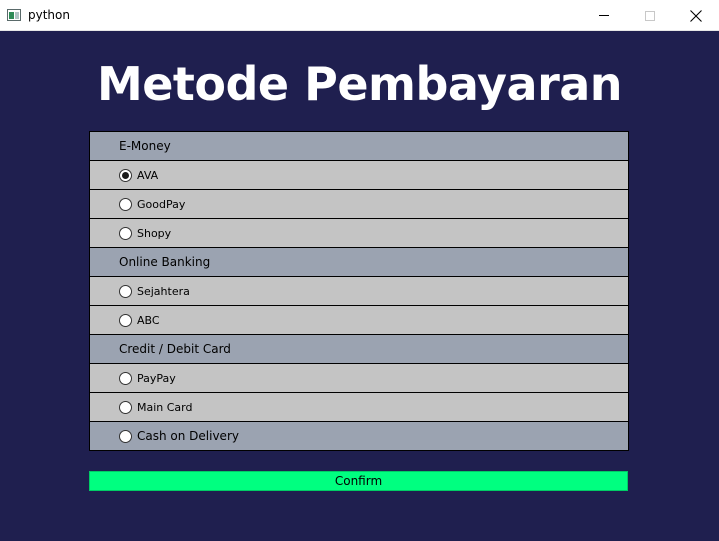 The image size is (719, 541). What do you see at coordinates (359, 349) in the screenshot?
I see `group-header-credit-debit-card: Credit / Debit Card` at bounding box center [359, 349].